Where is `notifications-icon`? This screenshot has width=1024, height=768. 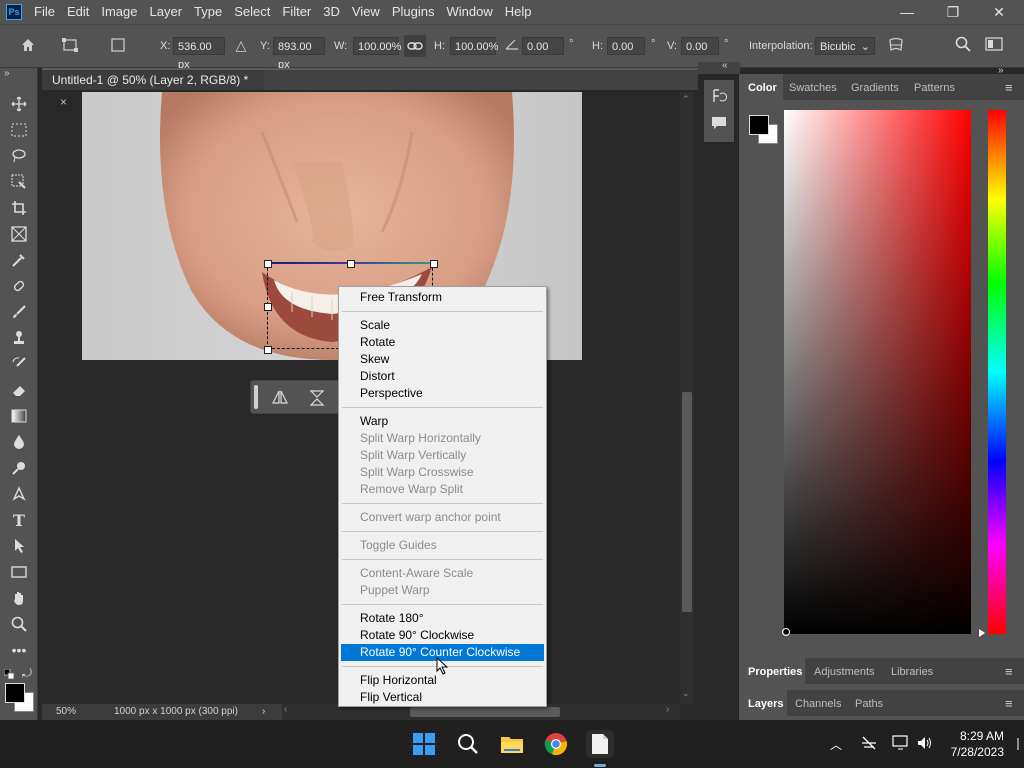 notifications-icon is located at coordinates (1018, 745).